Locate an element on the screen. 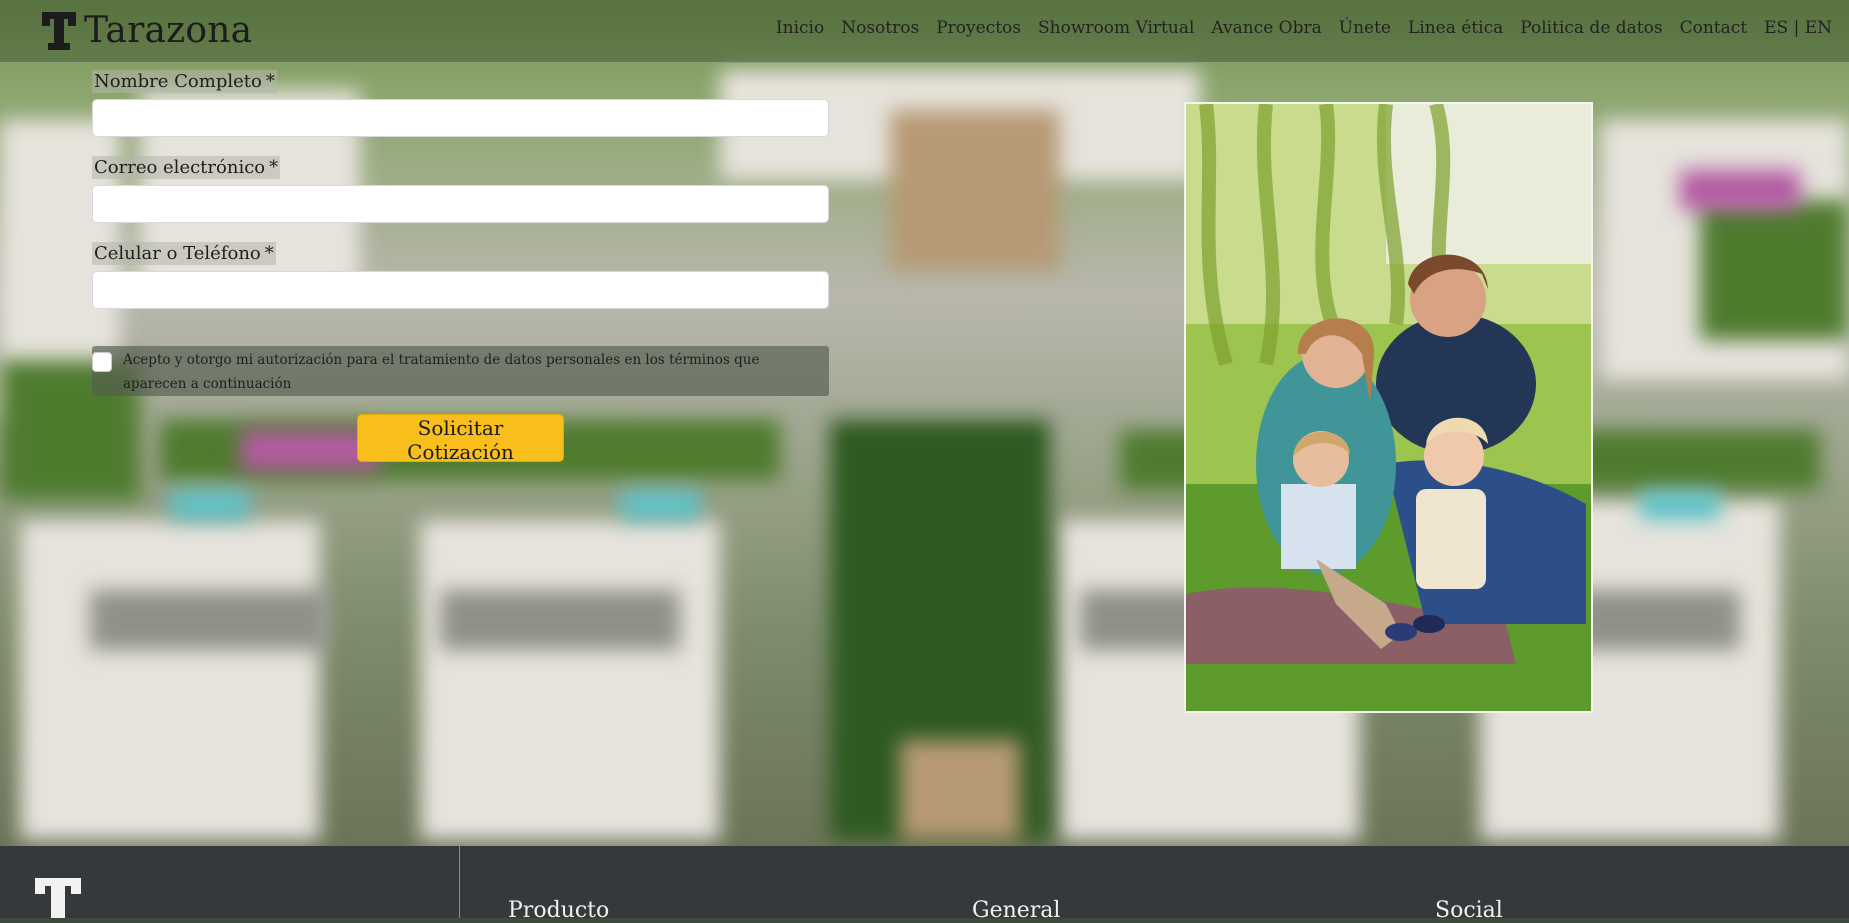  footer-divider is located at coordinates (459, 882).